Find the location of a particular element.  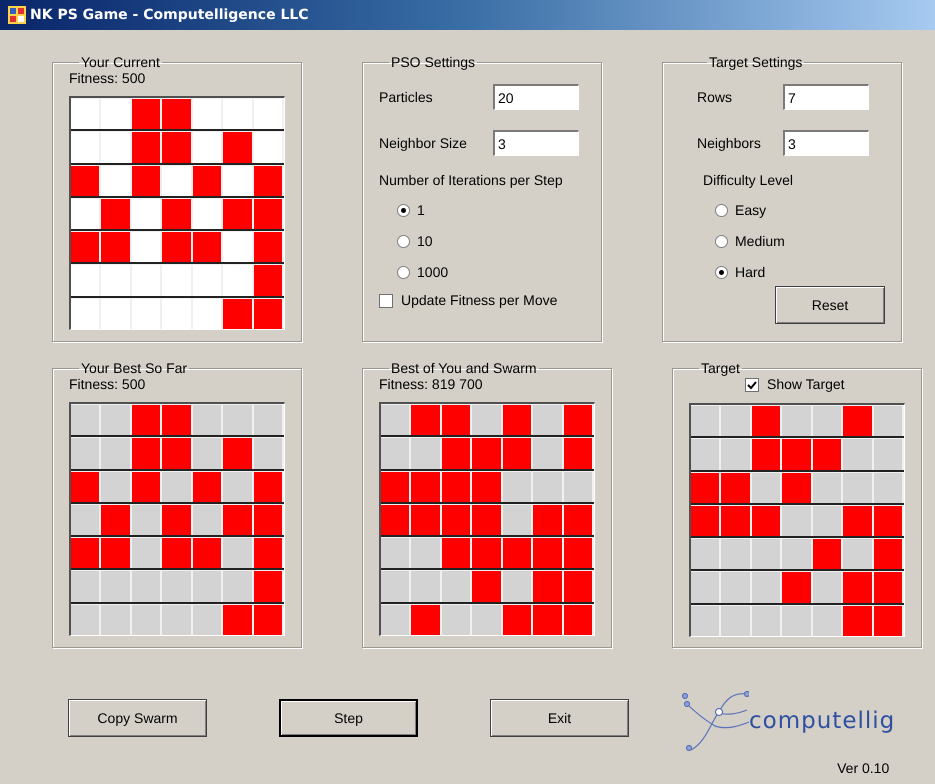

input-field: 7 is located at coordinates (826, 97).